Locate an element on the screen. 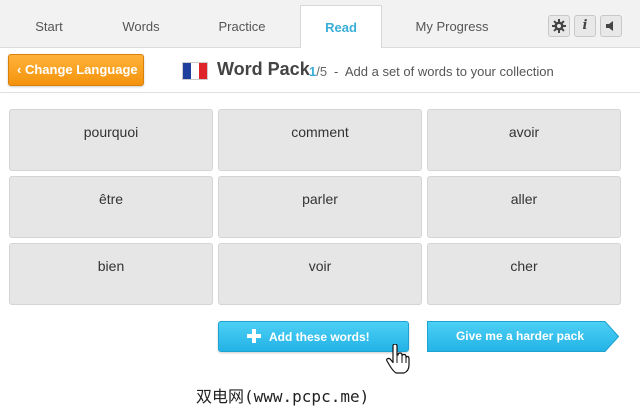  pack-description: - Add a set of words to your collection is located at coordinates (444, 71).